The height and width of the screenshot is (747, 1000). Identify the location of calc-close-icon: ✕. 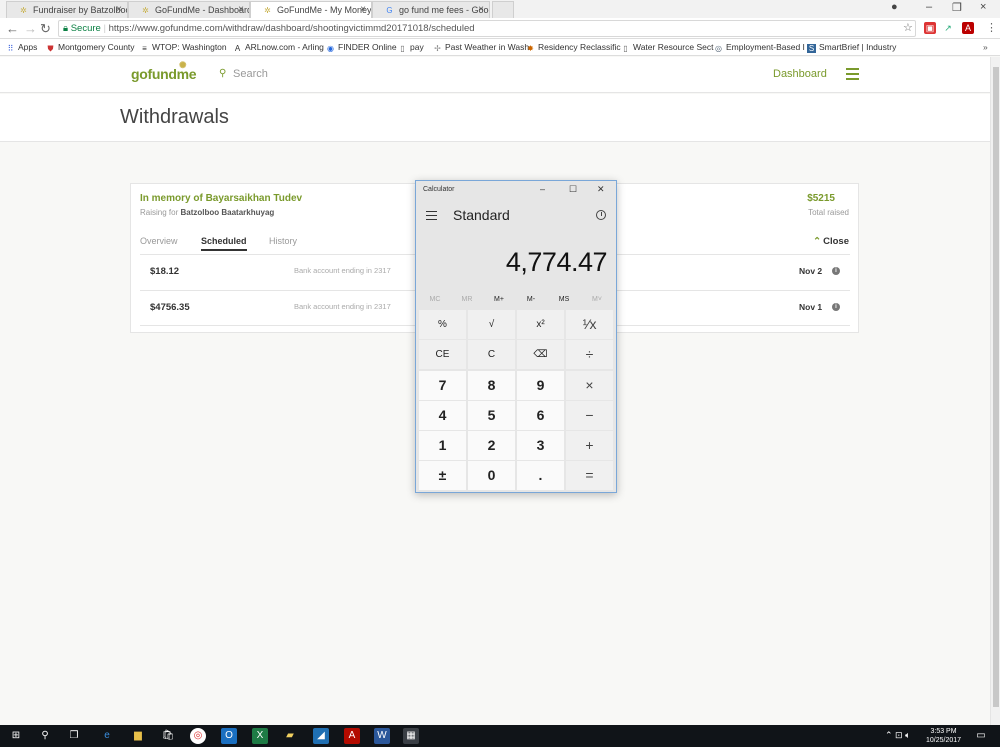
(601, 189).